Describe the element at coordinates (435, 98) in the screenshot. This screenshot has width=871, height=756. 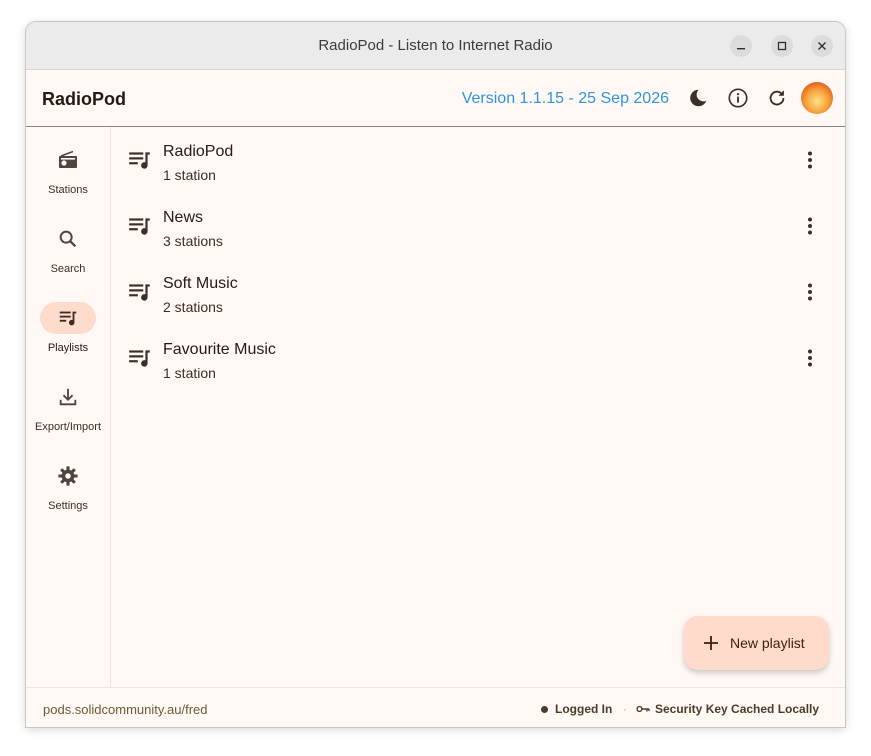
I see `app-bar: RadioPod Version 1.1.15 - 25 Sep 2026` at that location.